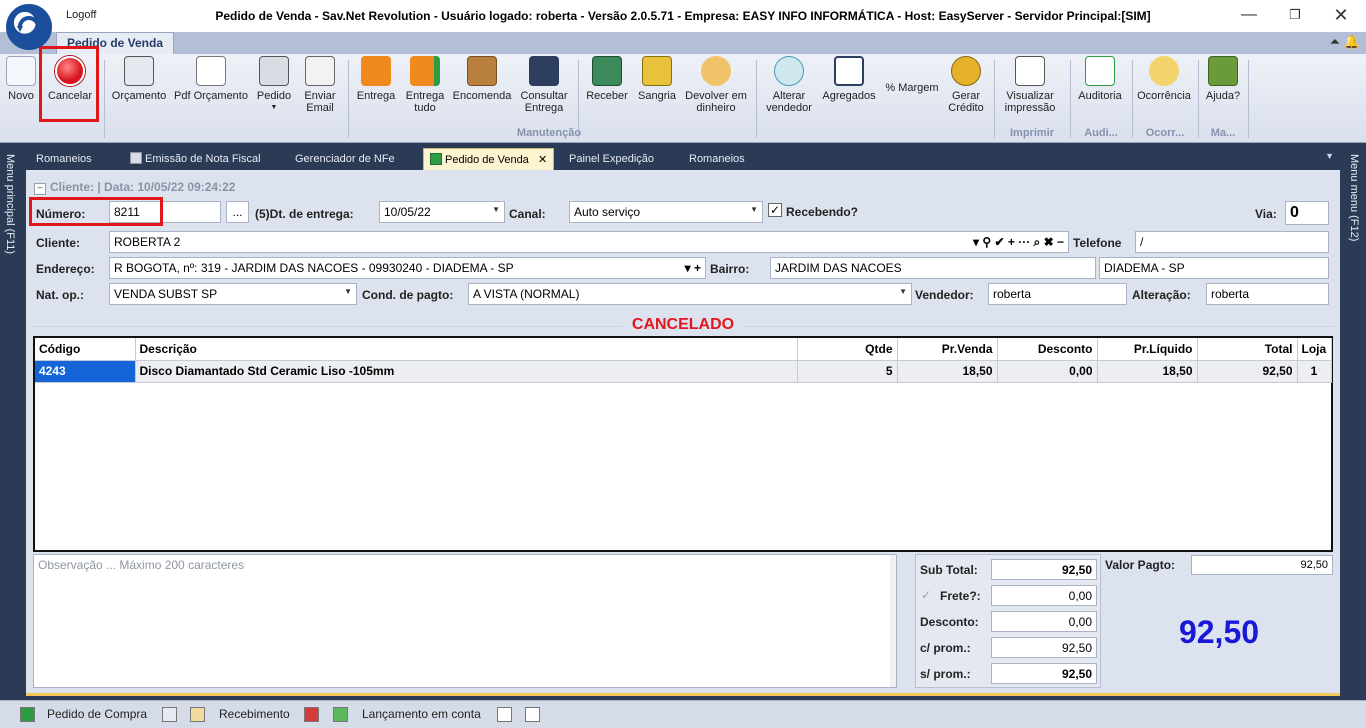 The width and height of the screenshot is (1366, 728). I want to click on numero-highlight-box, so click(96, 211).